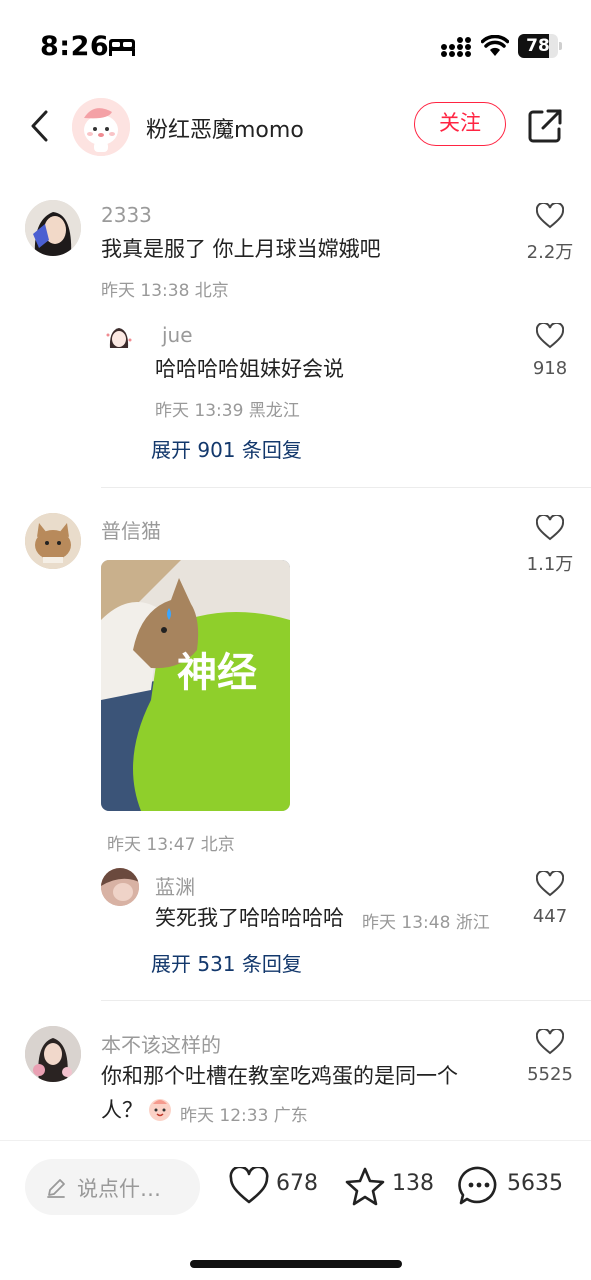  I want to click on favorite-button: 138, so click(390, 1187).